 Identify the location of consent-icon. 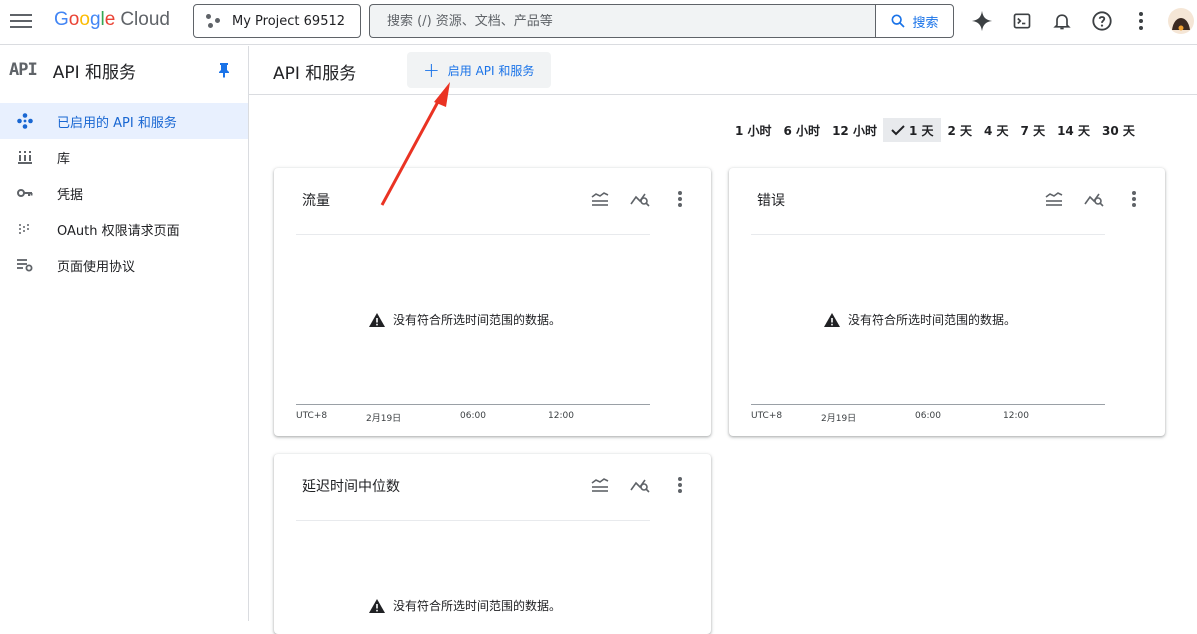
(25, 229).